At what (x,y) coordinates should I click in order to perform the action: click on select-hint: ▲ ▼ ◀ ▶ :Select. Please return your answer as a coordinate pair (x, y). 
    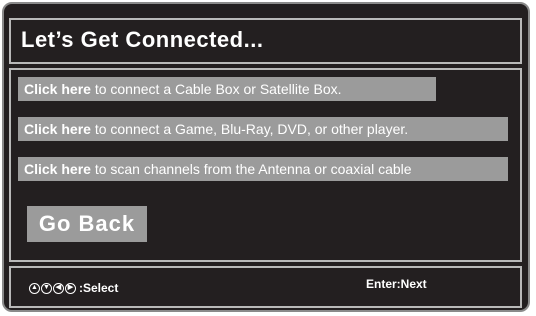
    Looking at the image, I should click on (73, 288).